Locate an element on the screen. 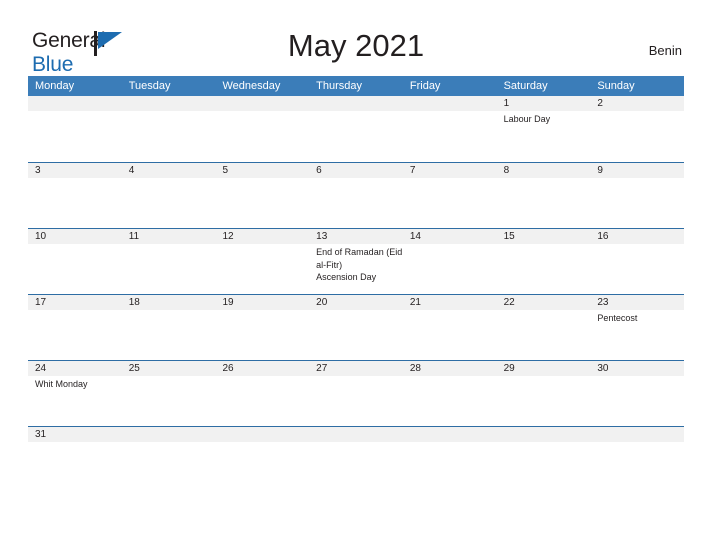 This screenshot has height=550, width=712. day-number: 18 is located at coordinates (134, 302).